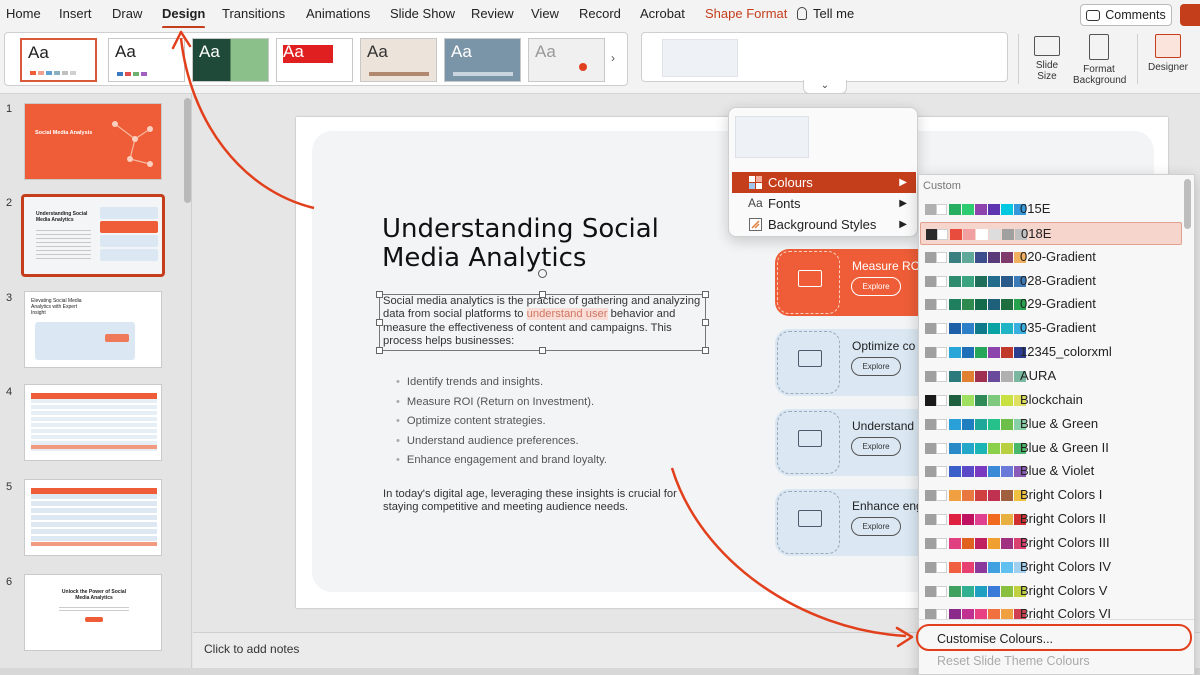 Image resolution: width=1200 pixels, height=675 pixels. Describe the element at coordinates (824, 182) in the screenshot. I see `menu-item-colours: Colours ▶` at that location.